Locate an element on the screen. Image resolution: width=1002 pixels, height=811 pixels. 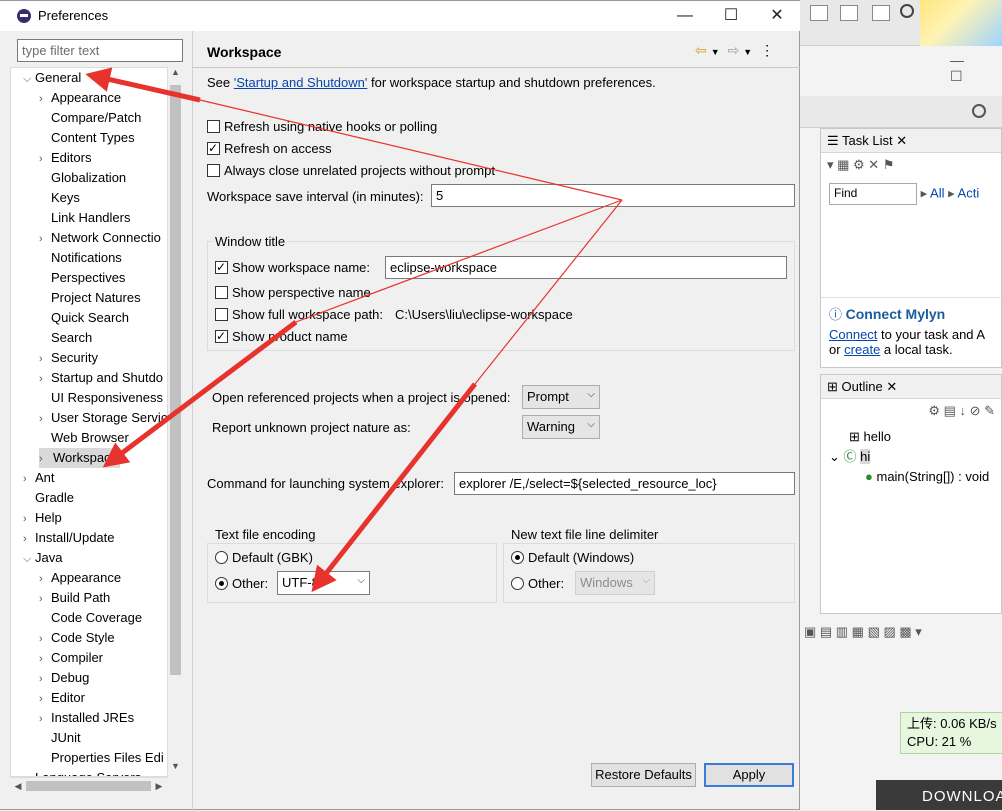
outline-tab: ⊞ Outline ✕ is located at coordinates (911, 387).